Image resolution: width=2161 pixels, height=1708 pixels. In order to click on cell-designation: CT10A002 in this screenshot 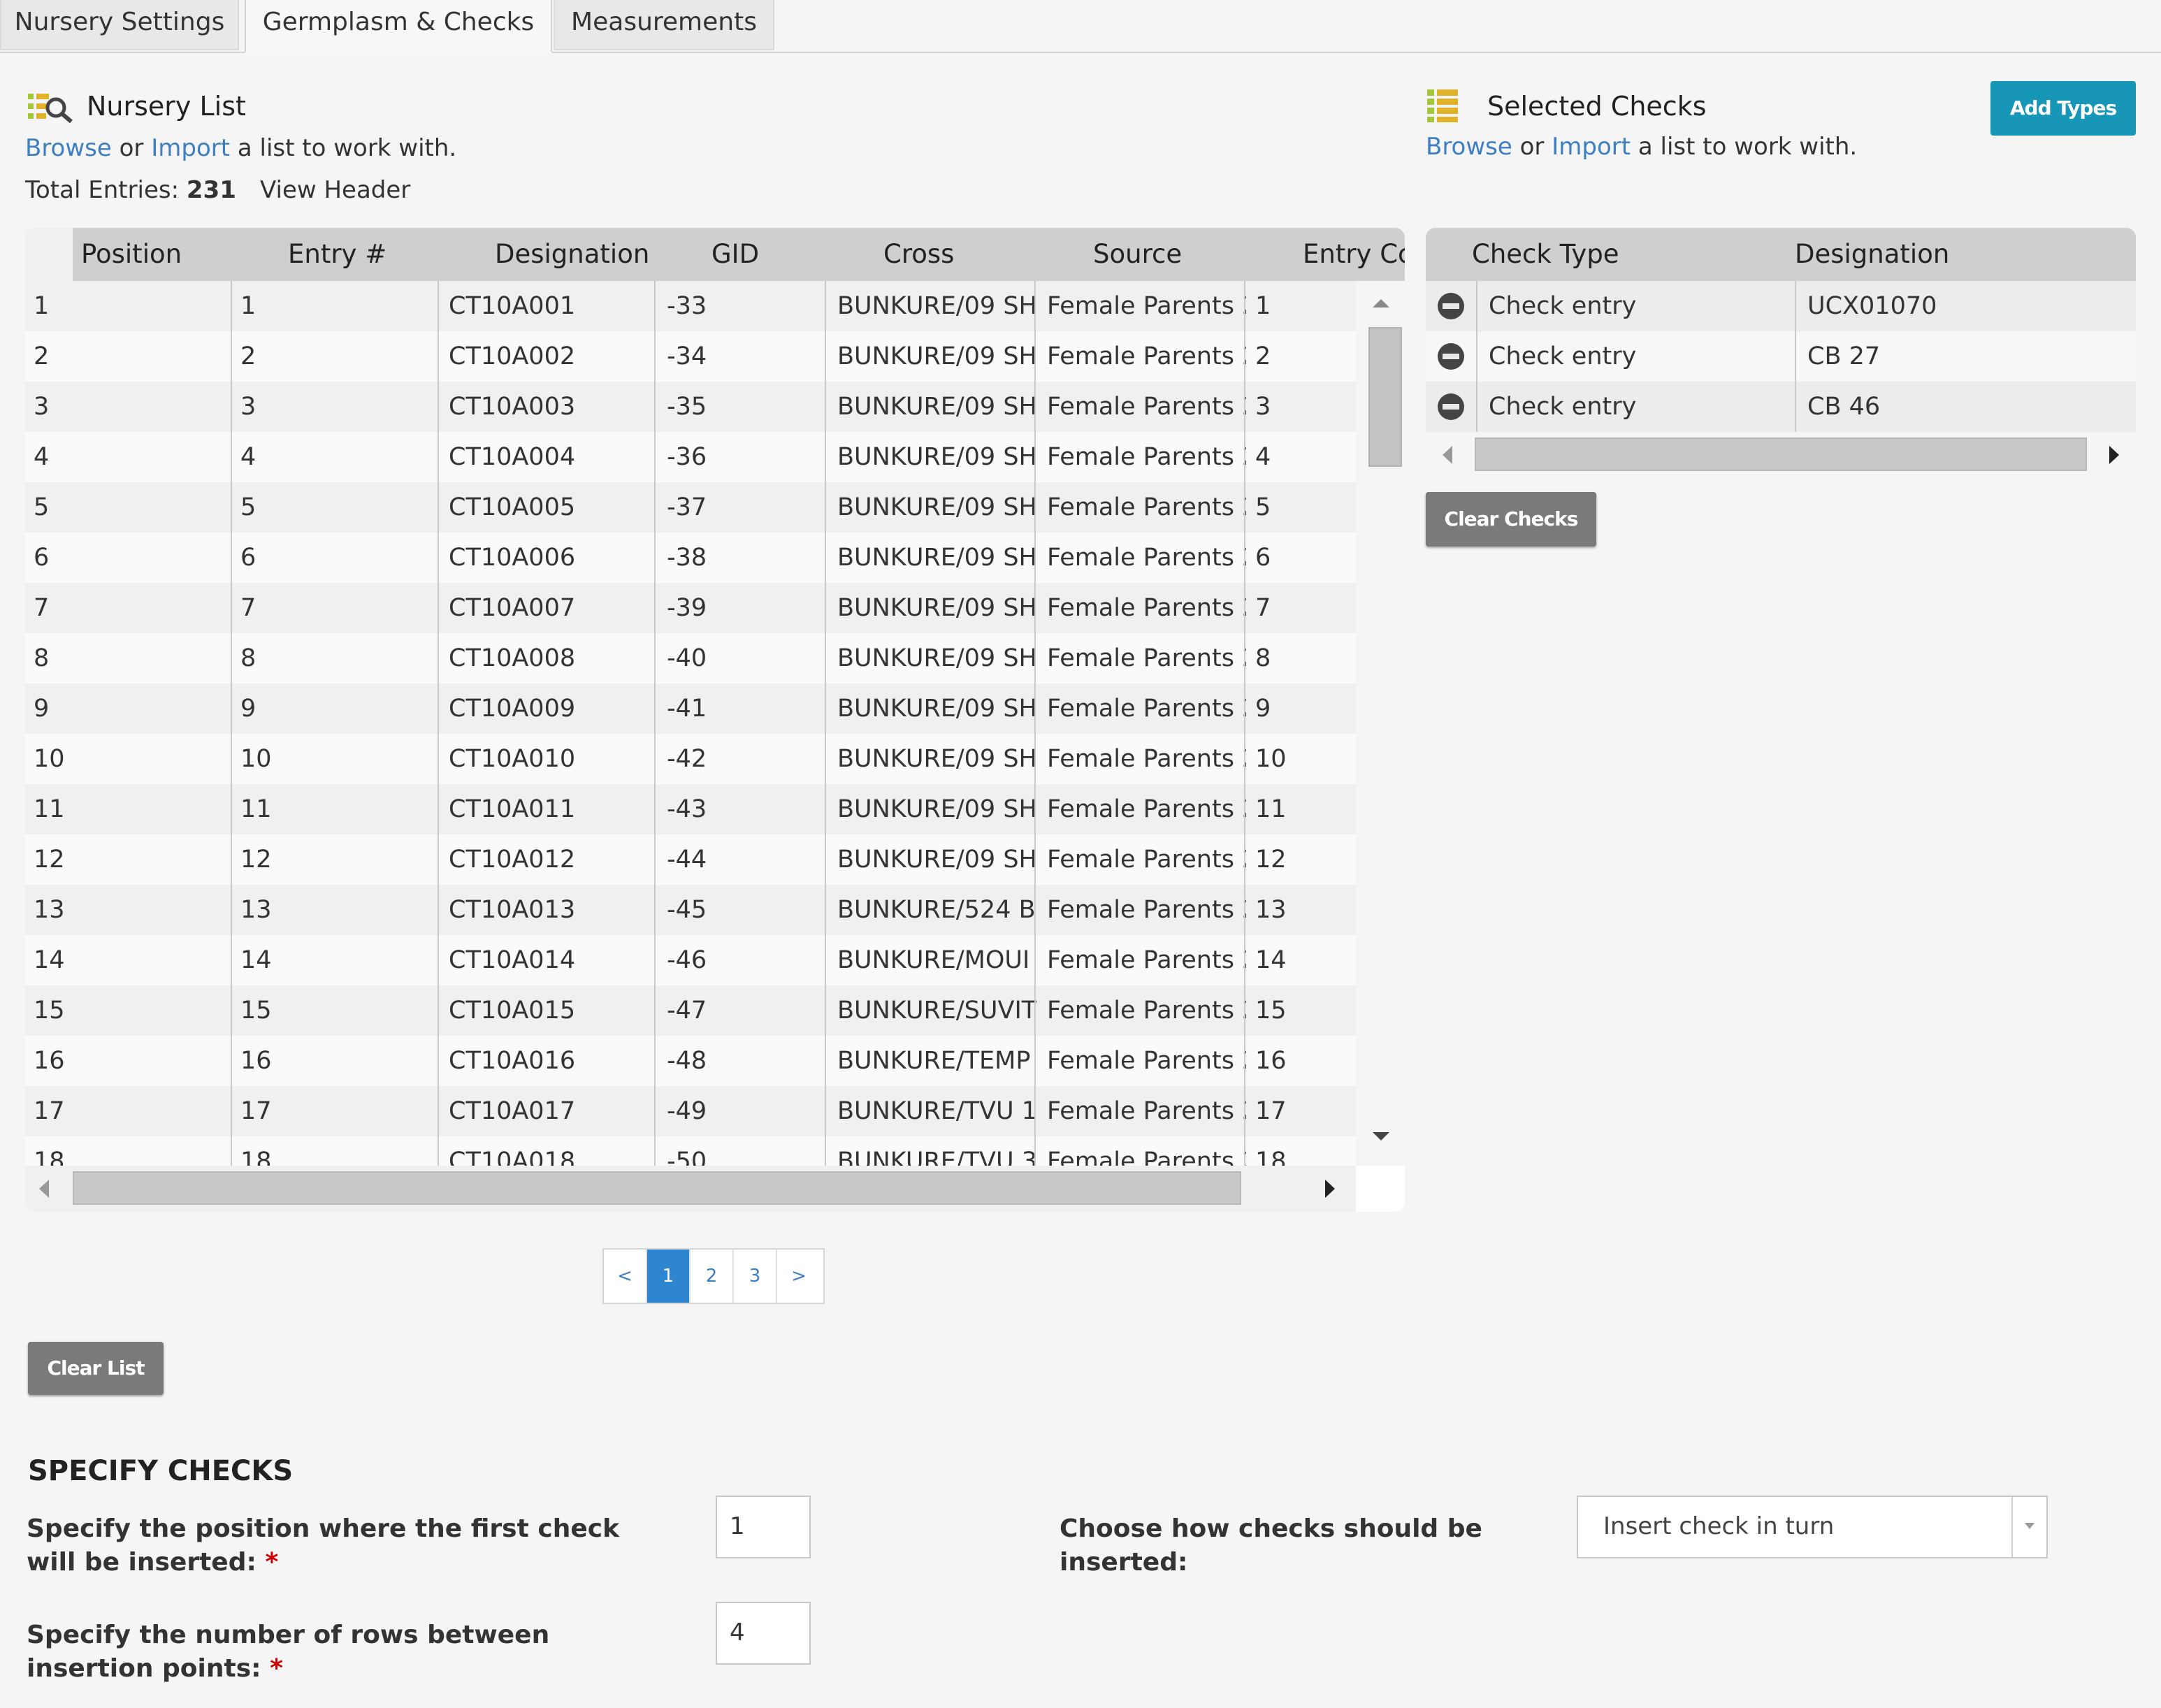, I will do `click(550, 356)`.